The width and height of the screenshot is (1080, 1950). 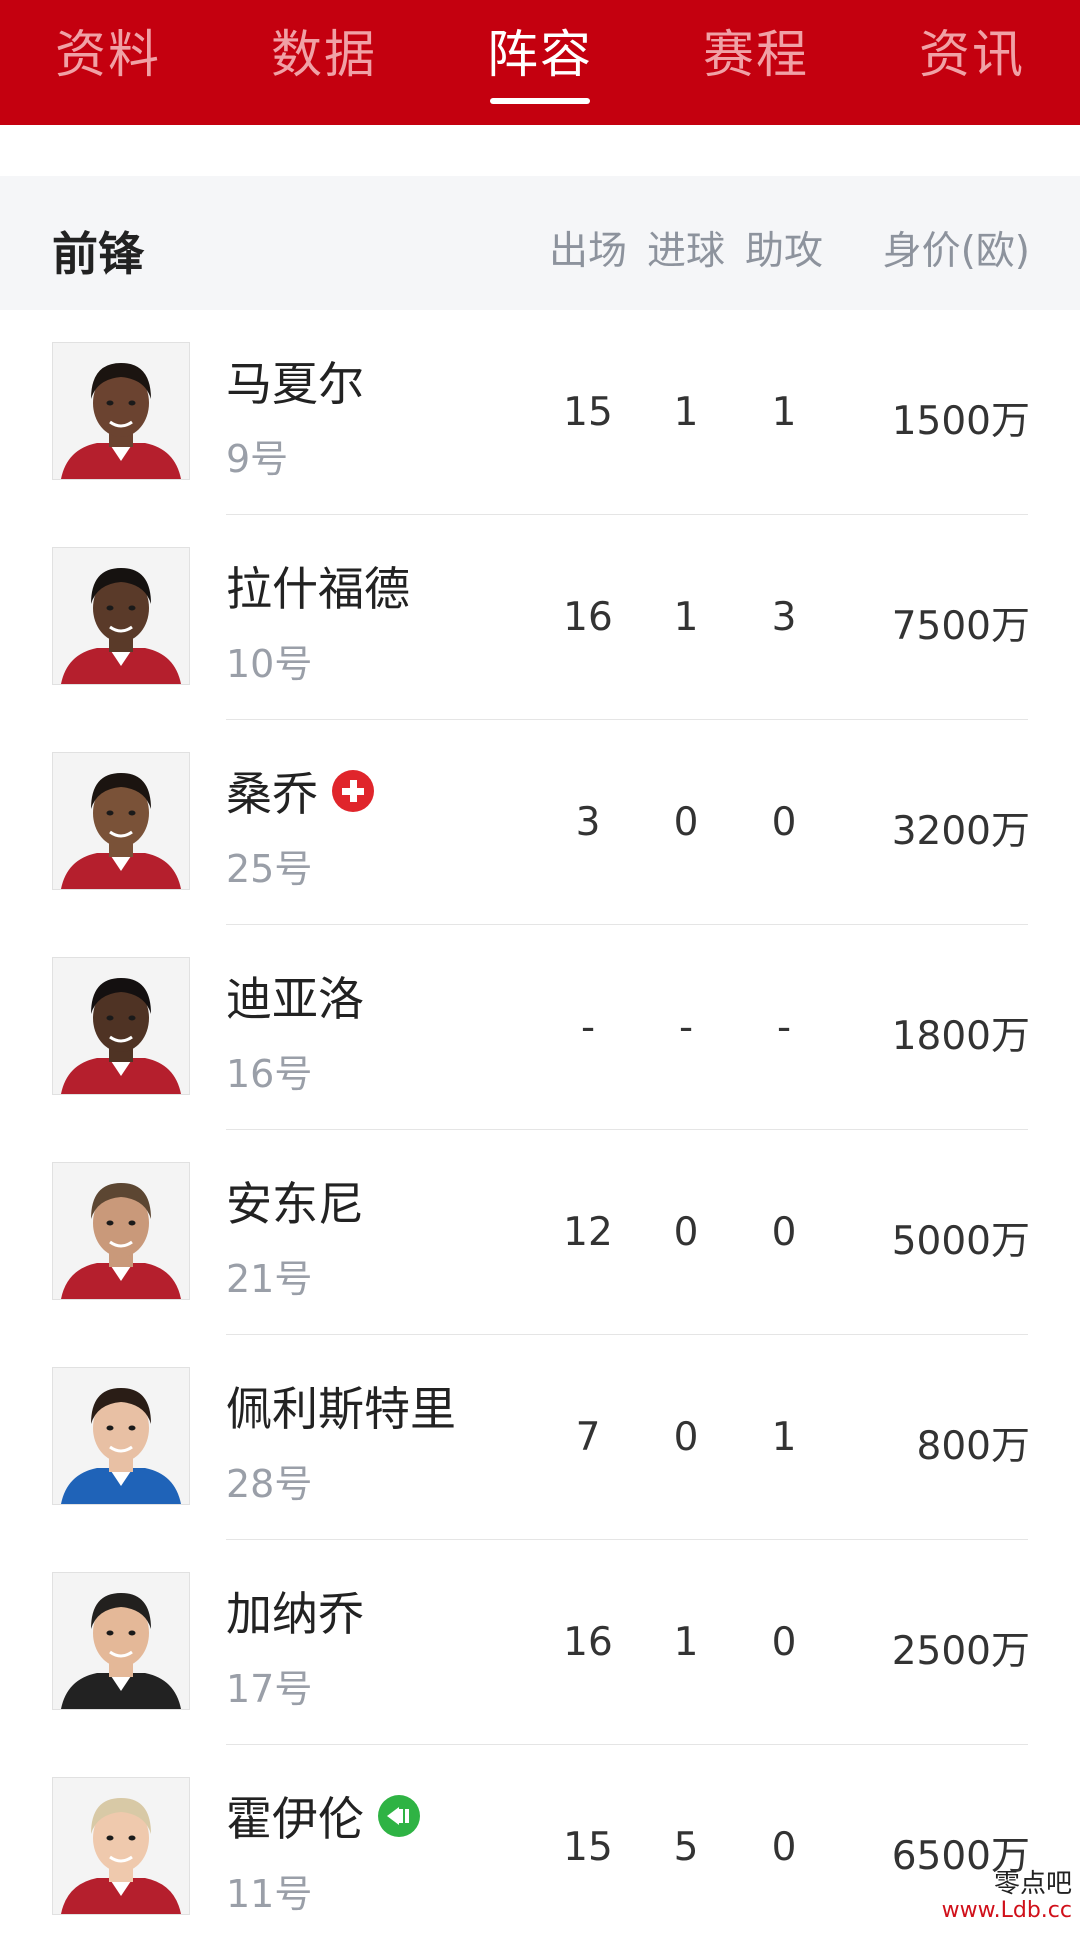 I want to click on section-title: 前锋, so click(x=98, y=254).